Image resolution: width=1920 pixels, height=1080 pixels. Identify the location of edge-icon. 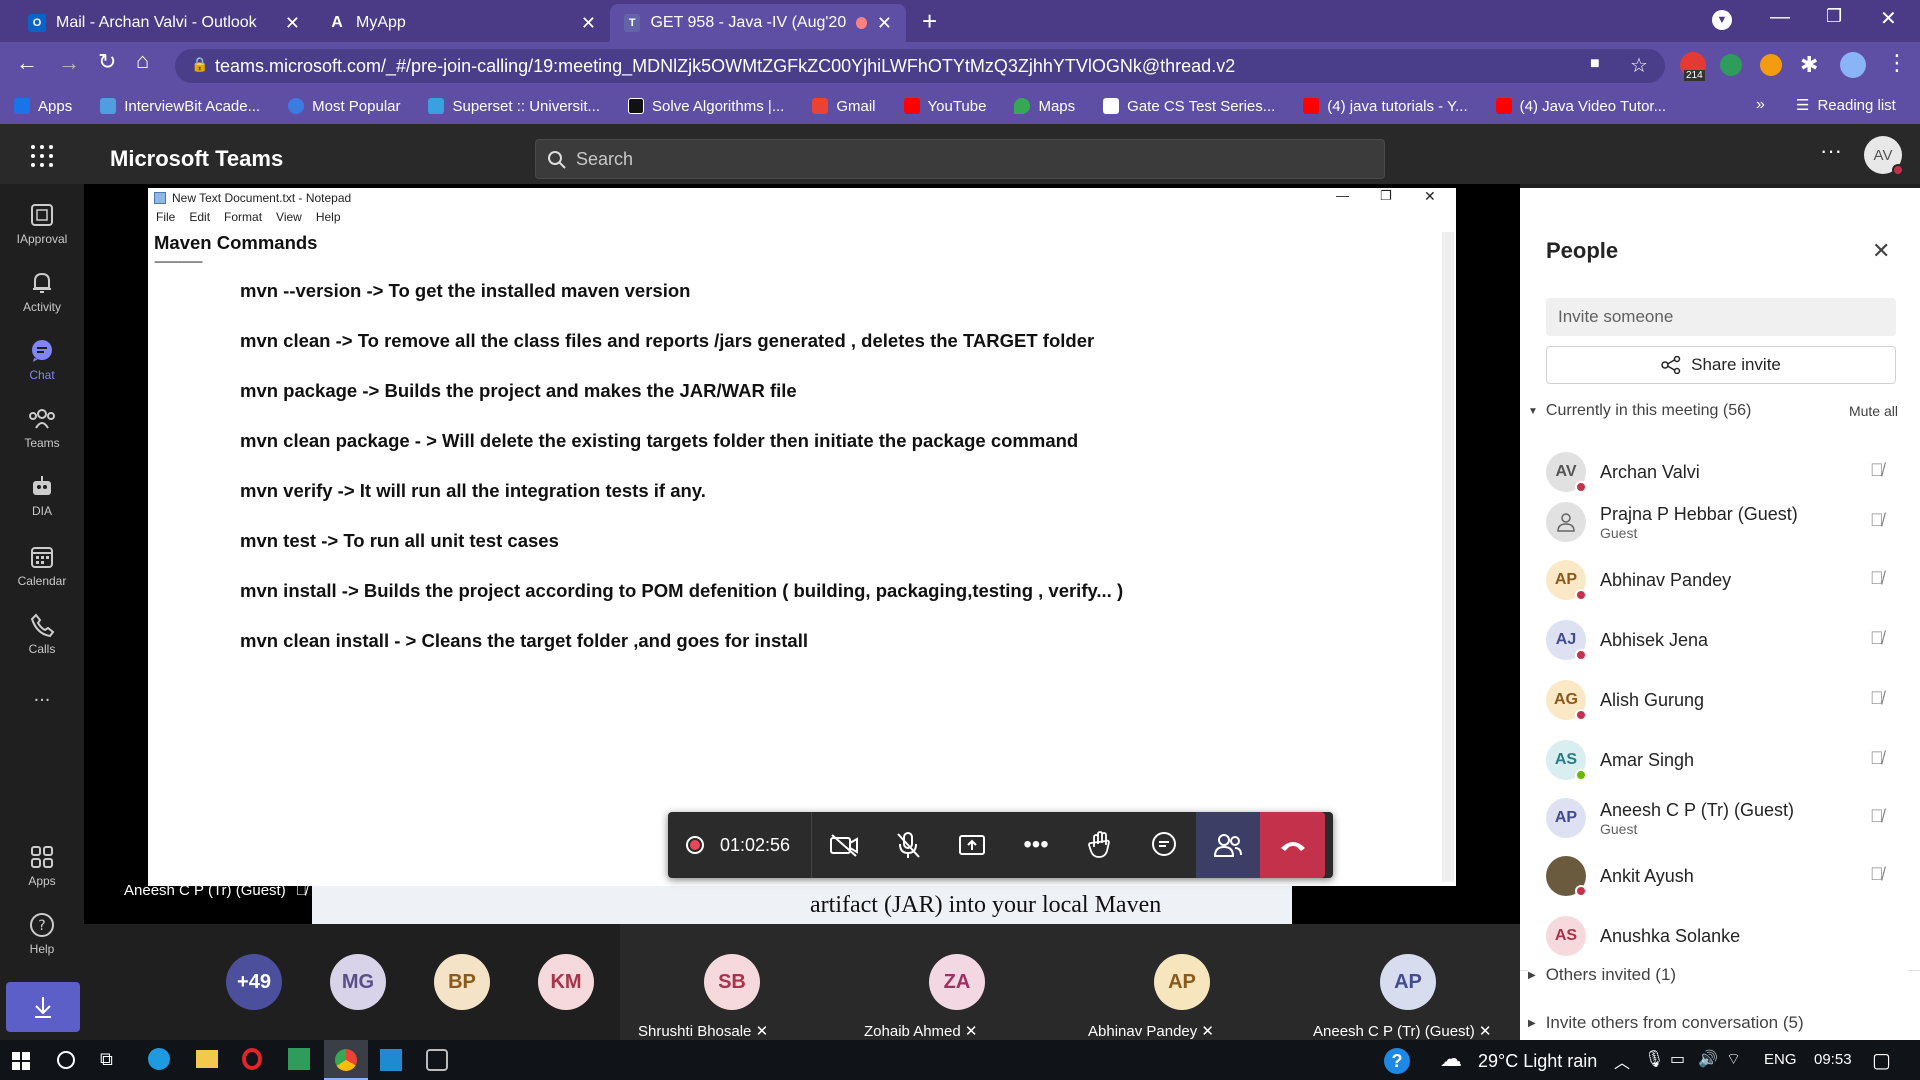
(159, 1059).